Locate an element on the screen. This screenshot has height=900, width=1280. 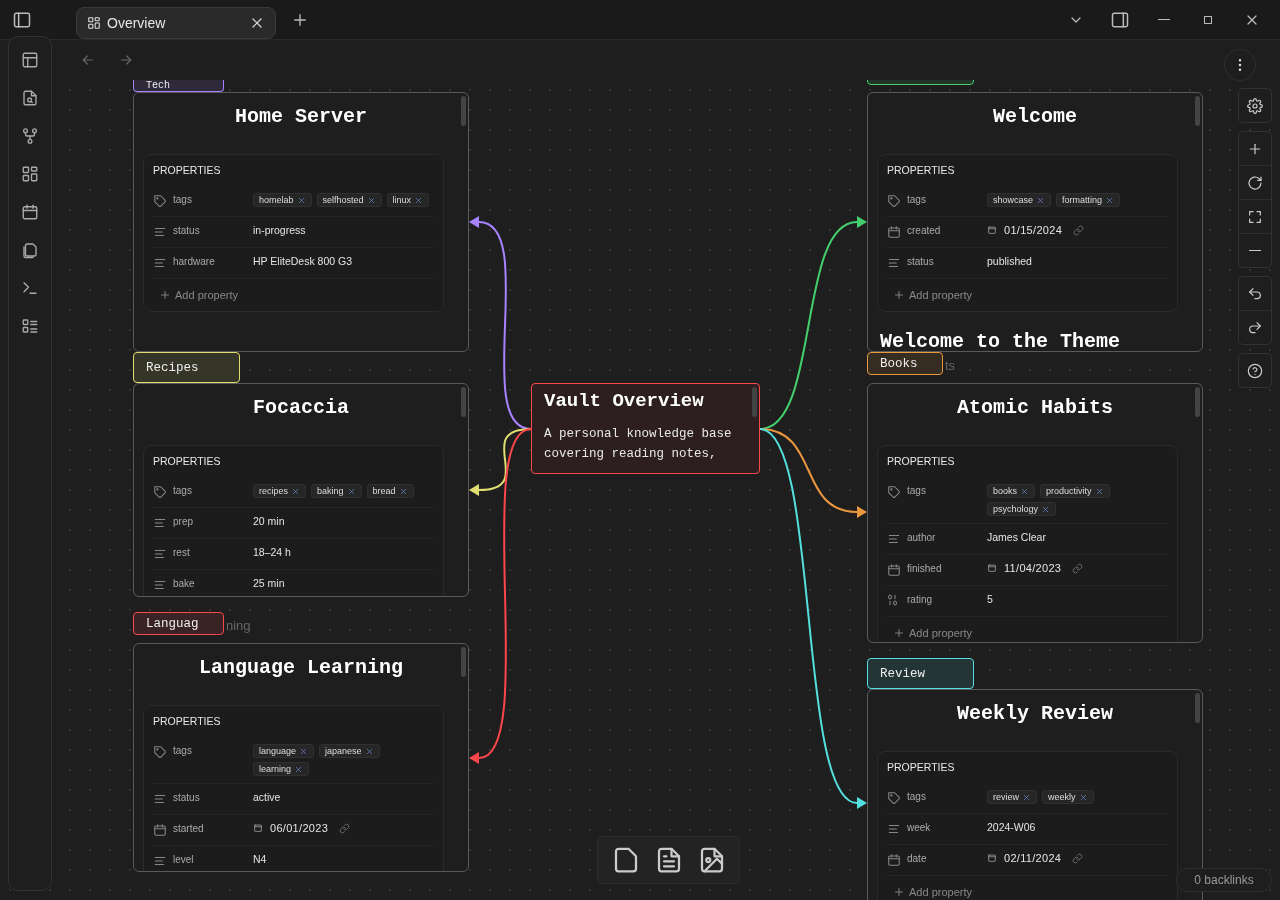
group-label: Tech is located at coordinates (178, 86).